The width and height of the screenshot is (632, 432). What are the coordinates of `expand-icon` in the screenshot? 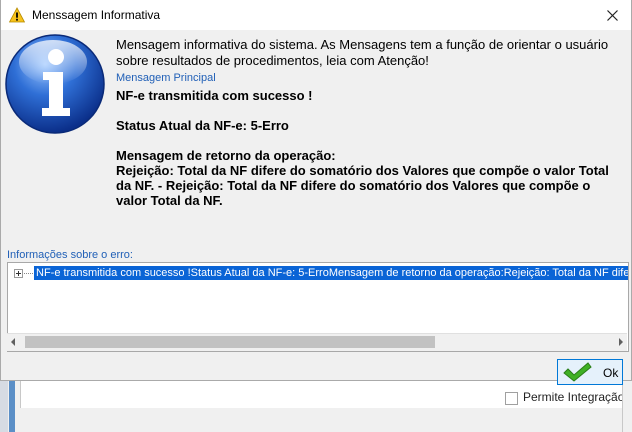 It's located at (18, 273).